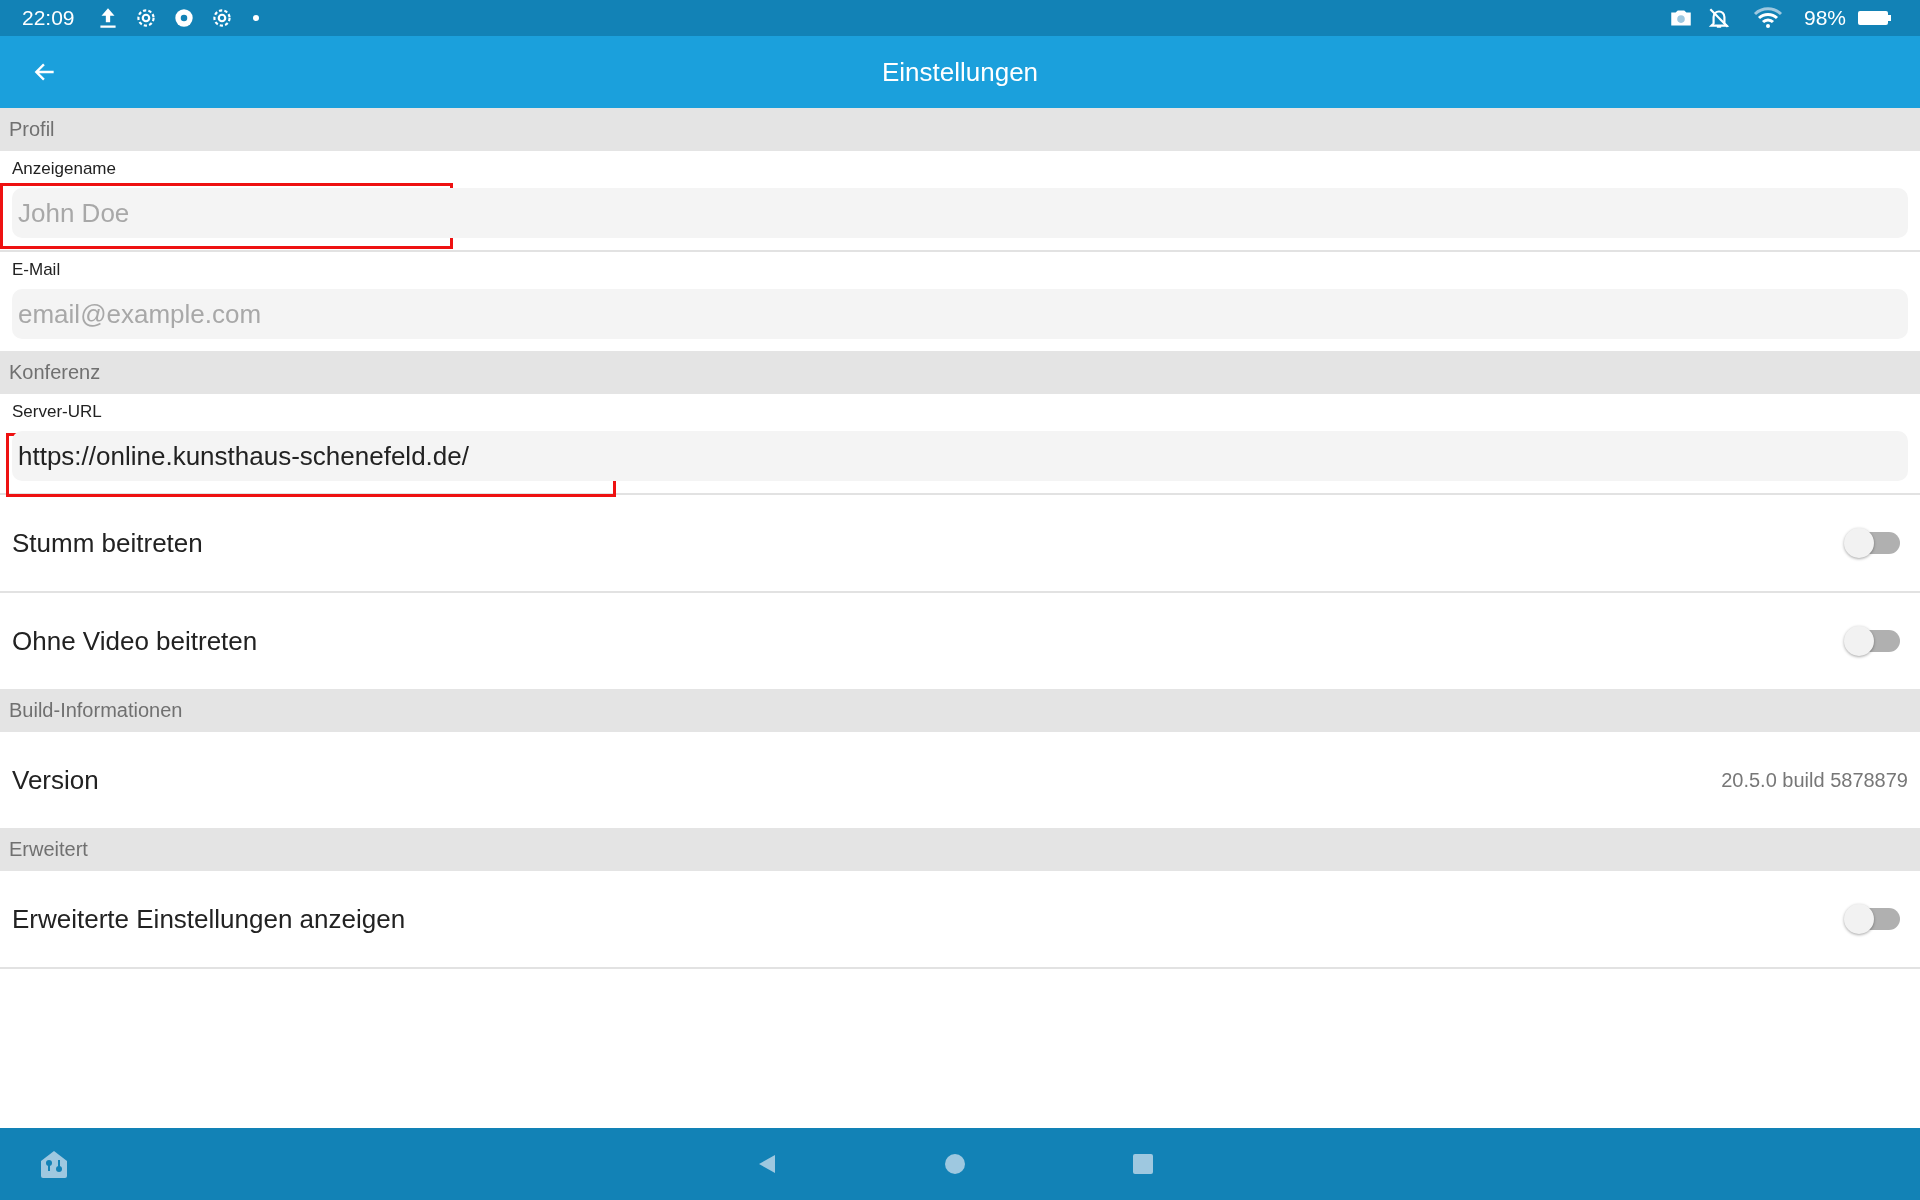  Describe the element at coordinates (107, 543) in the screenshot. I see `setting-label: Stumm beitreten` at that location.